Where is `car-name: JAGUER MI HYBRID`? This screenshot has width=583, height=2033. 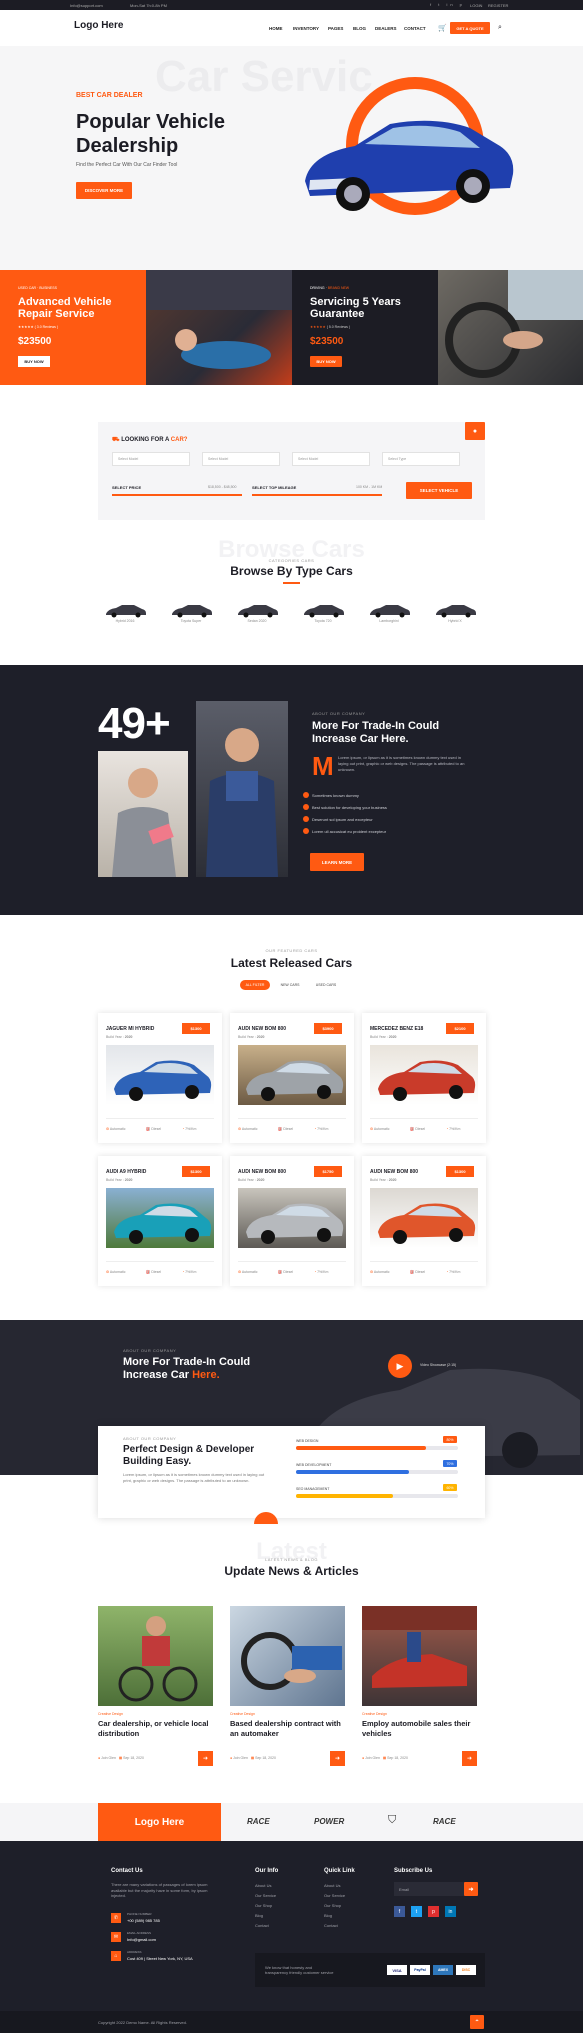
car-name: JAGUER MI HYBRID is located at coordinates (130, 1029).